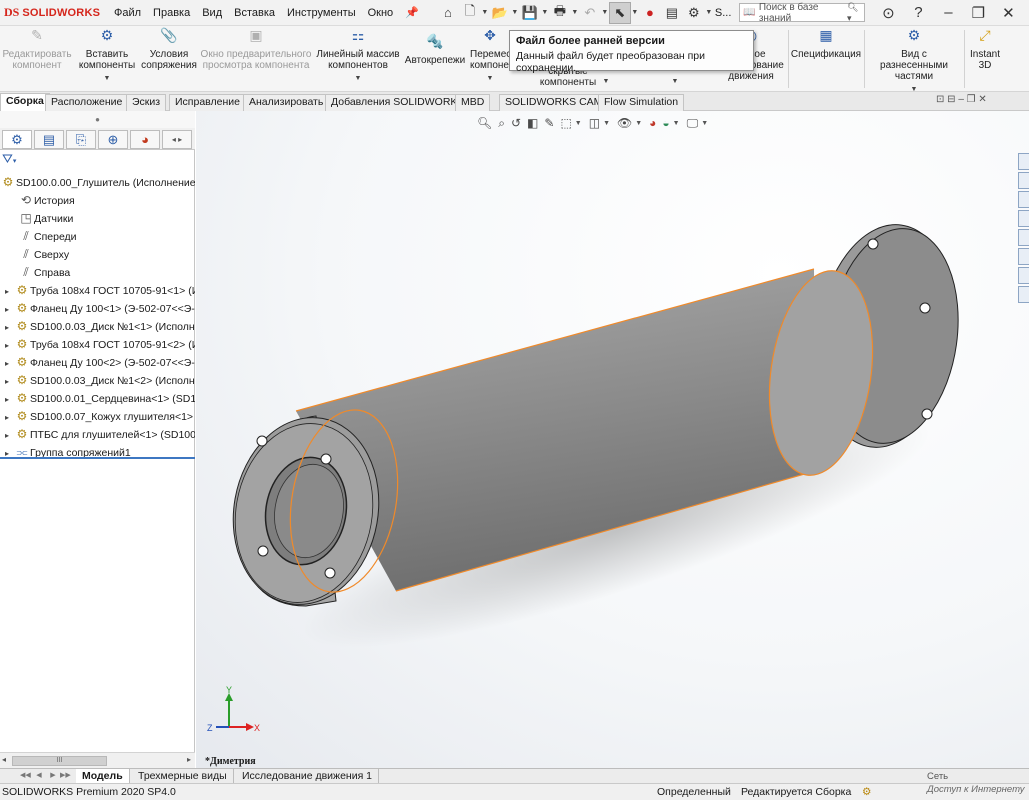 This screenshot has height=800, width=1029. Describe the element at coordinates (103, 776) in the screenshot. I see `tab-model: Модель` at that location.